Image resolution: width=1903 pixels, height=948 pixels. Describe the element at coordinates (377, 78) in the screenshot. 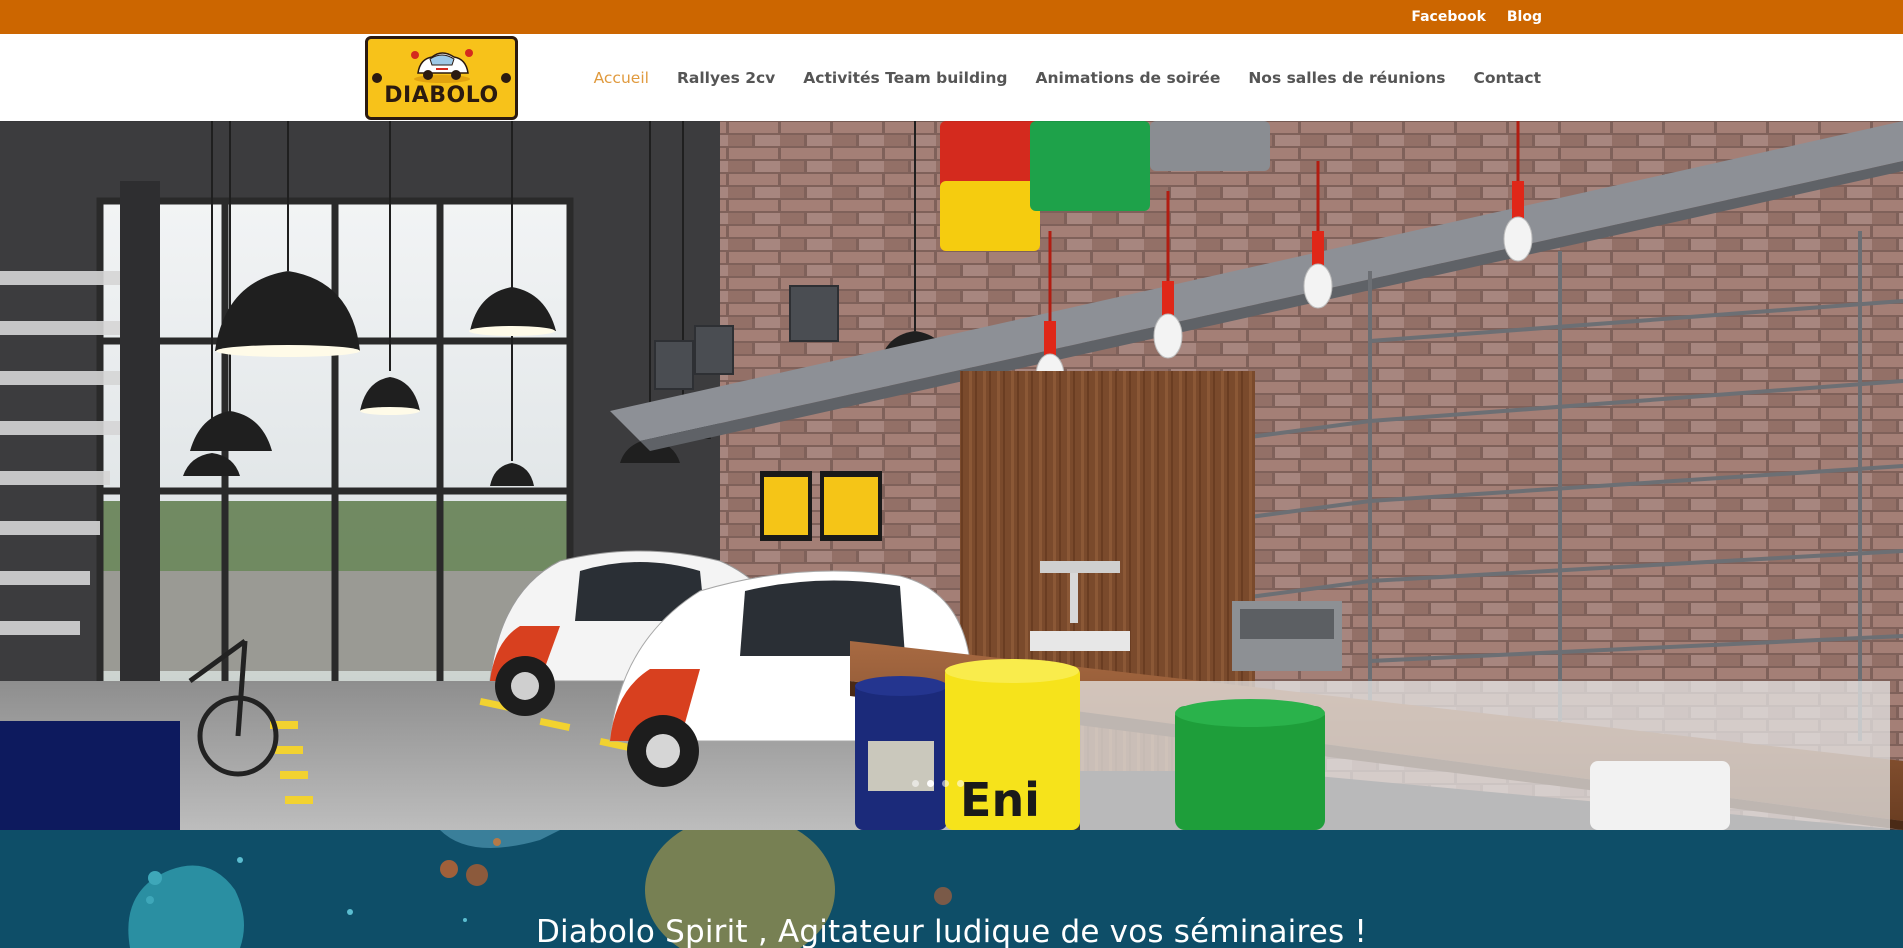

I see `logo-stud-left` at that location.